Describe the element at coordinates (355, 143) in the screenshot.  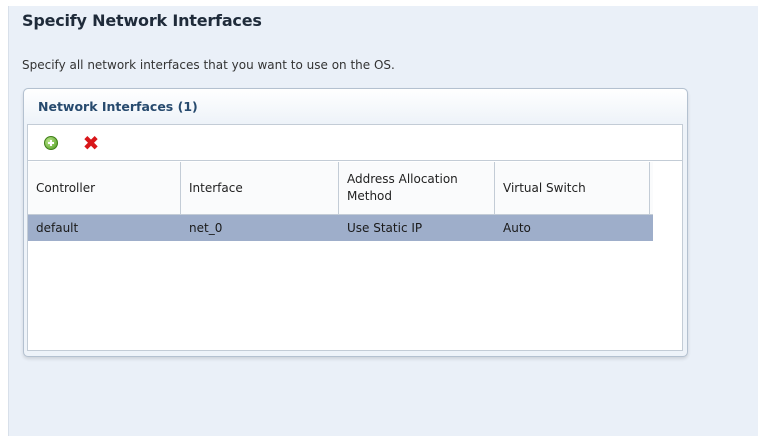
I see `toolbar: ✖` at that location.